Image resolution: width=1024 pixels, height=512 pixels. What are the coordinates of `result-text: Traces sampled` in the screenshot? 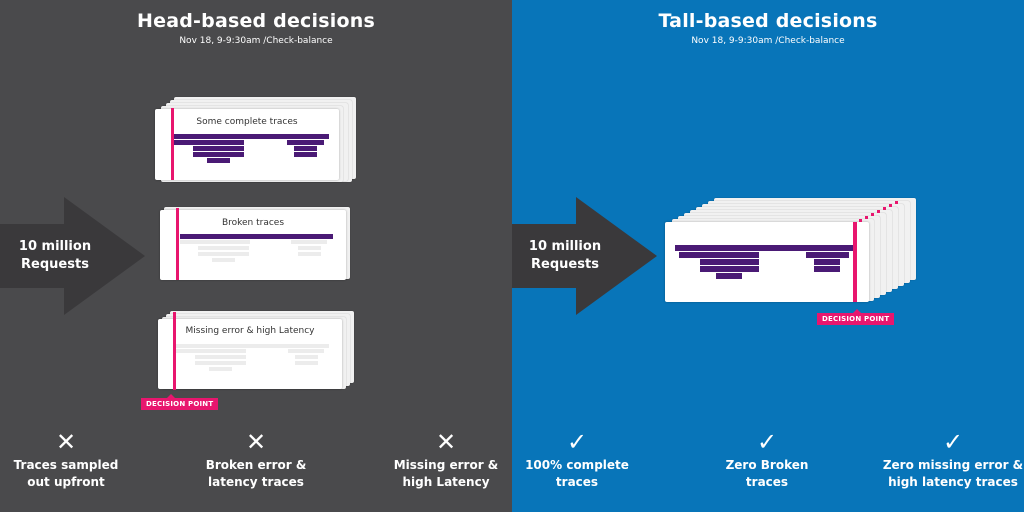 It's located at (66, 465).